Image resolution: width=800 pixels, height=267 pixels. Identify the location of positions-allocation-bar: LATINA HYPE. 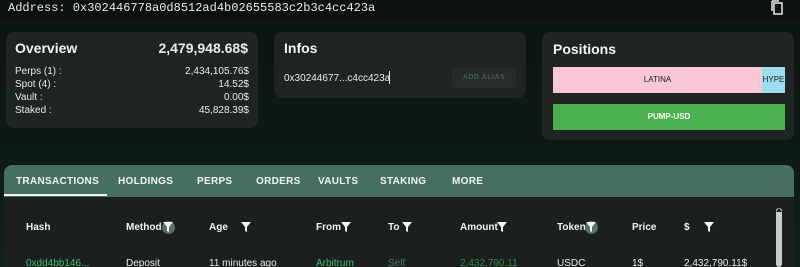
(669, 80).